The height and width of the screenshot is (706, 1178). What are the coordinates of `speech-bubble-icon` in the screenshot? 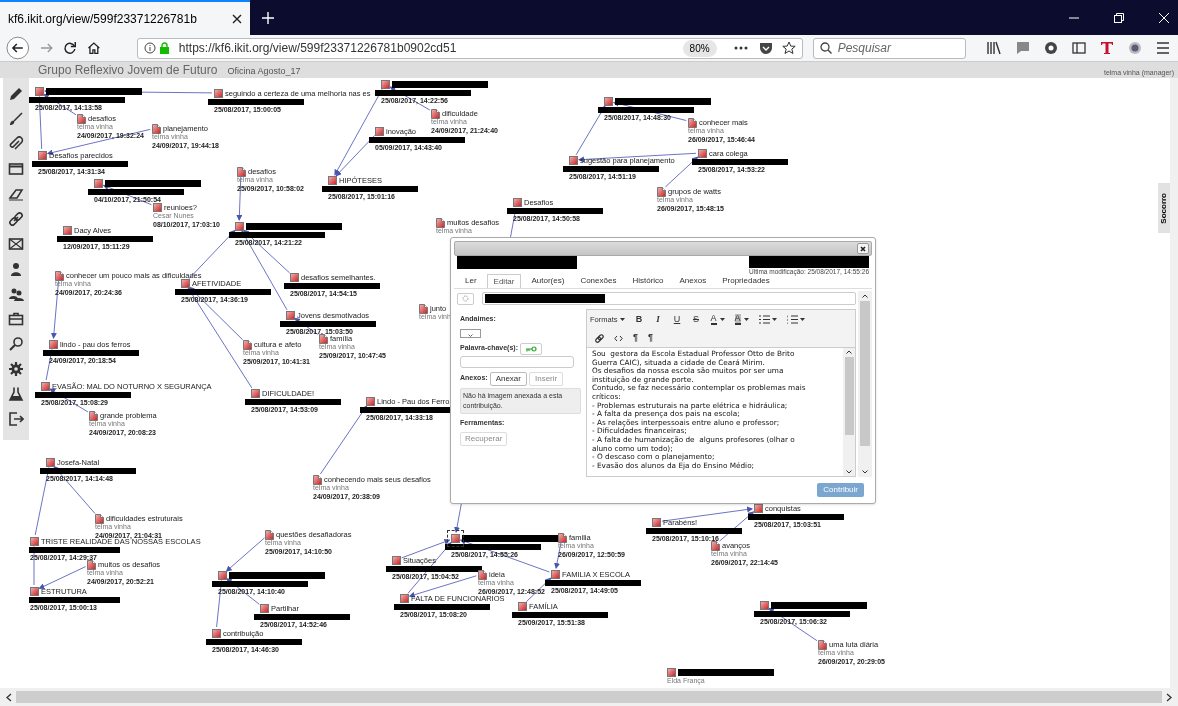 It's located at (1023, 48).